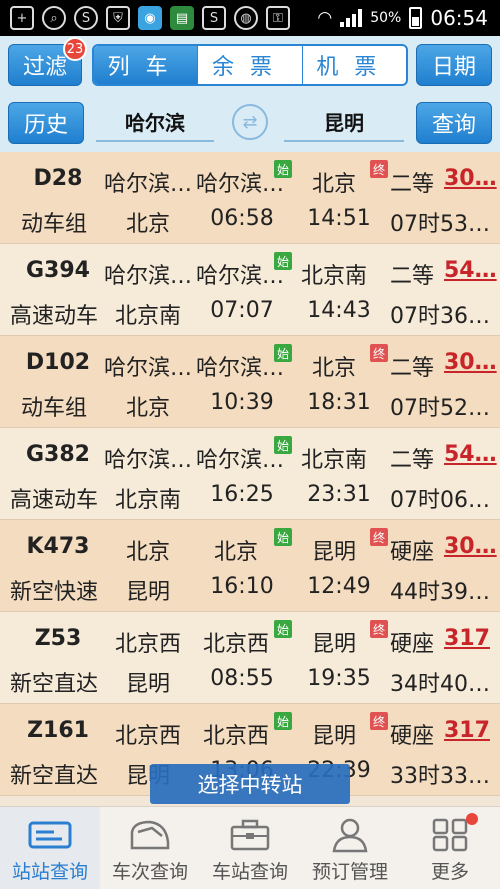 The width and height of the screenshot is (500, 889). What do you see at coordinates (149, 872) in the screenshot?
I see `nav-label: 车次查询` at bounding box center [149, 872].